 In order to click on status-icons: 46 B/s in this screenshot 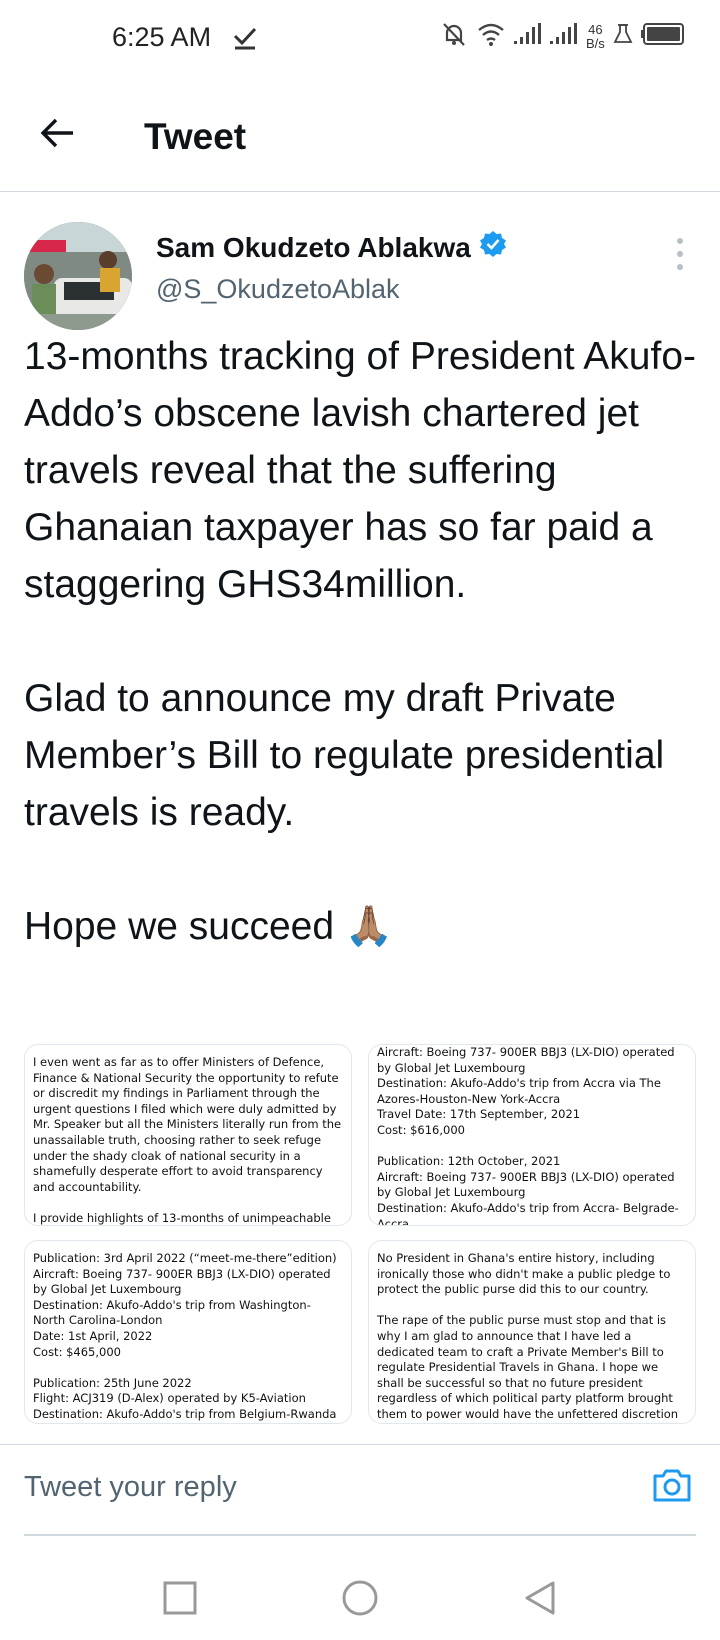, I will do `click(562, 36)`.